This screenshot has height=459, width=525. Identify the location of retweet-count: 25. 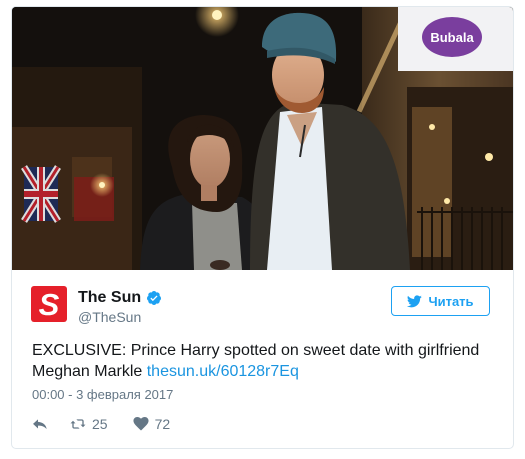
(100, 424).